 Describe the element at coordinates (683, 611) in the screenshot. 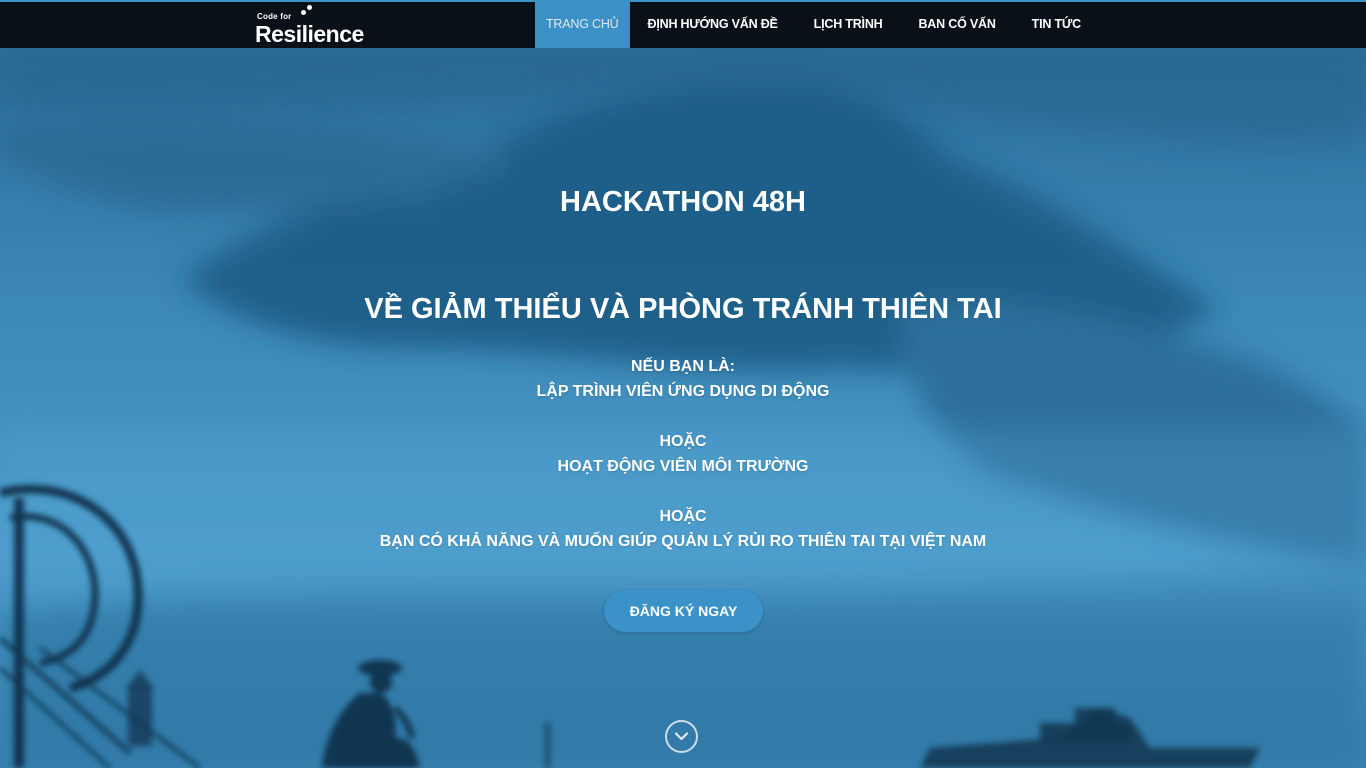

I see `register-now-button: ĐĂNG KÝ NGAY` at that location.